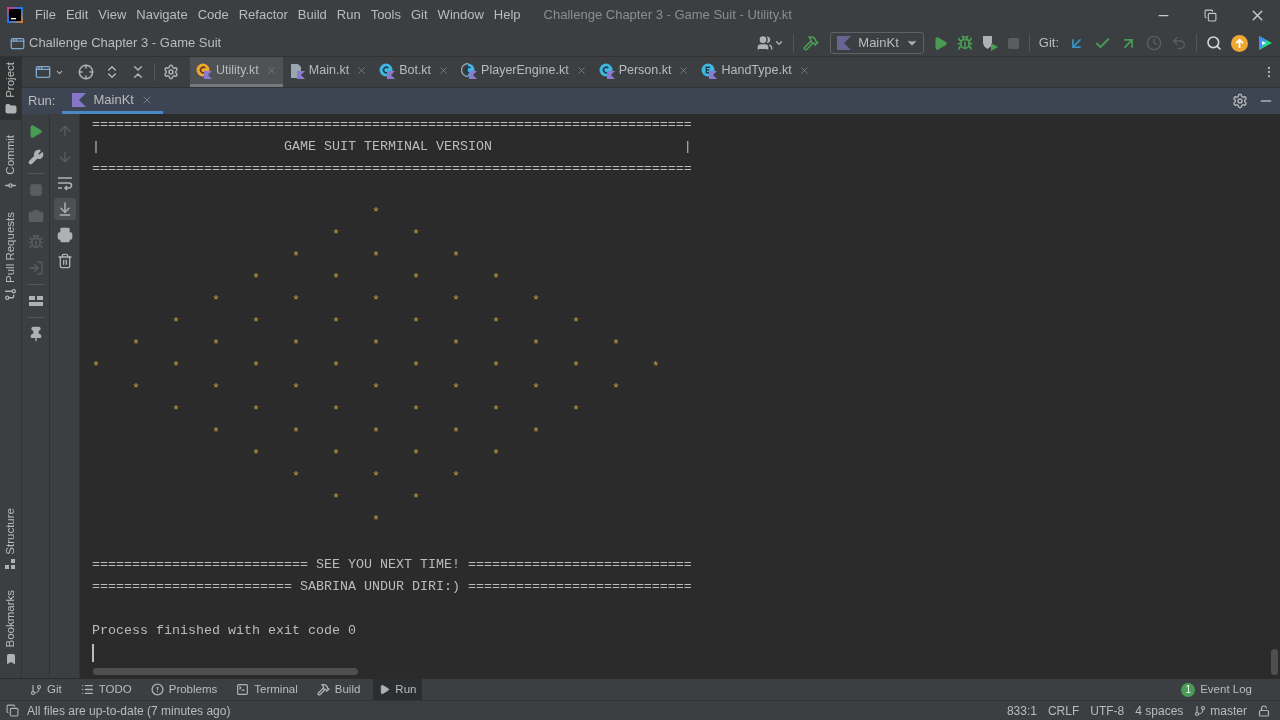 The image size is (1280, 720). What do you see at coordinates (263, 15) in the screenshot?
I see `menu-item: Refactor` at bounding box center [263, 15].